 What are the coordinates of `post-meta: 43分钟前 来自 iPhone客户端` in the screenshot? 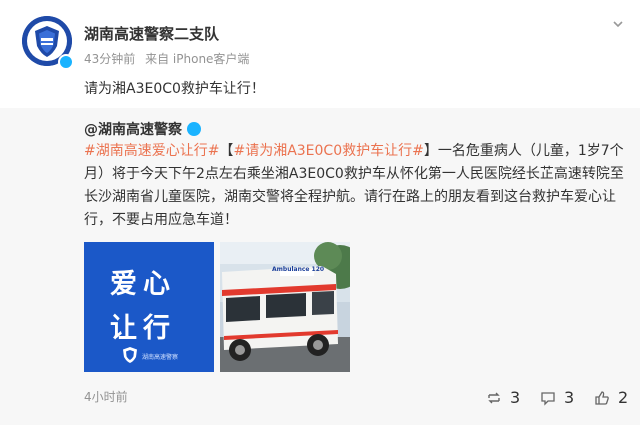 It's located at (166, 58).